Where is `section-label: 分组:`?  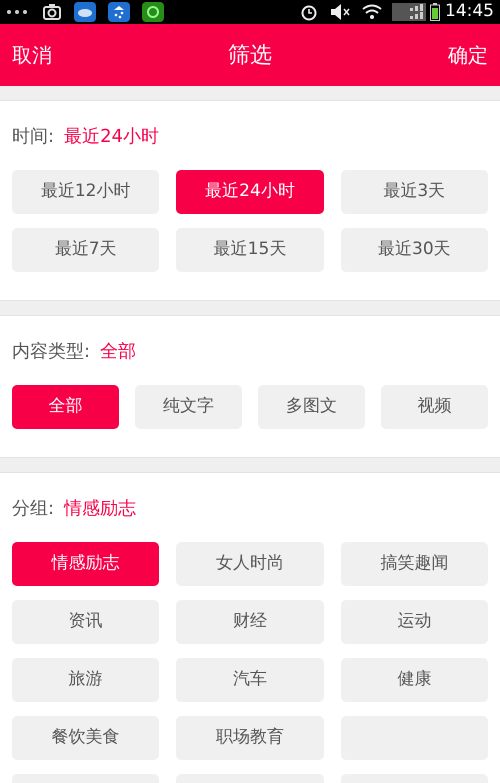
section-label: 分组: is located at coordinates (33, 509).